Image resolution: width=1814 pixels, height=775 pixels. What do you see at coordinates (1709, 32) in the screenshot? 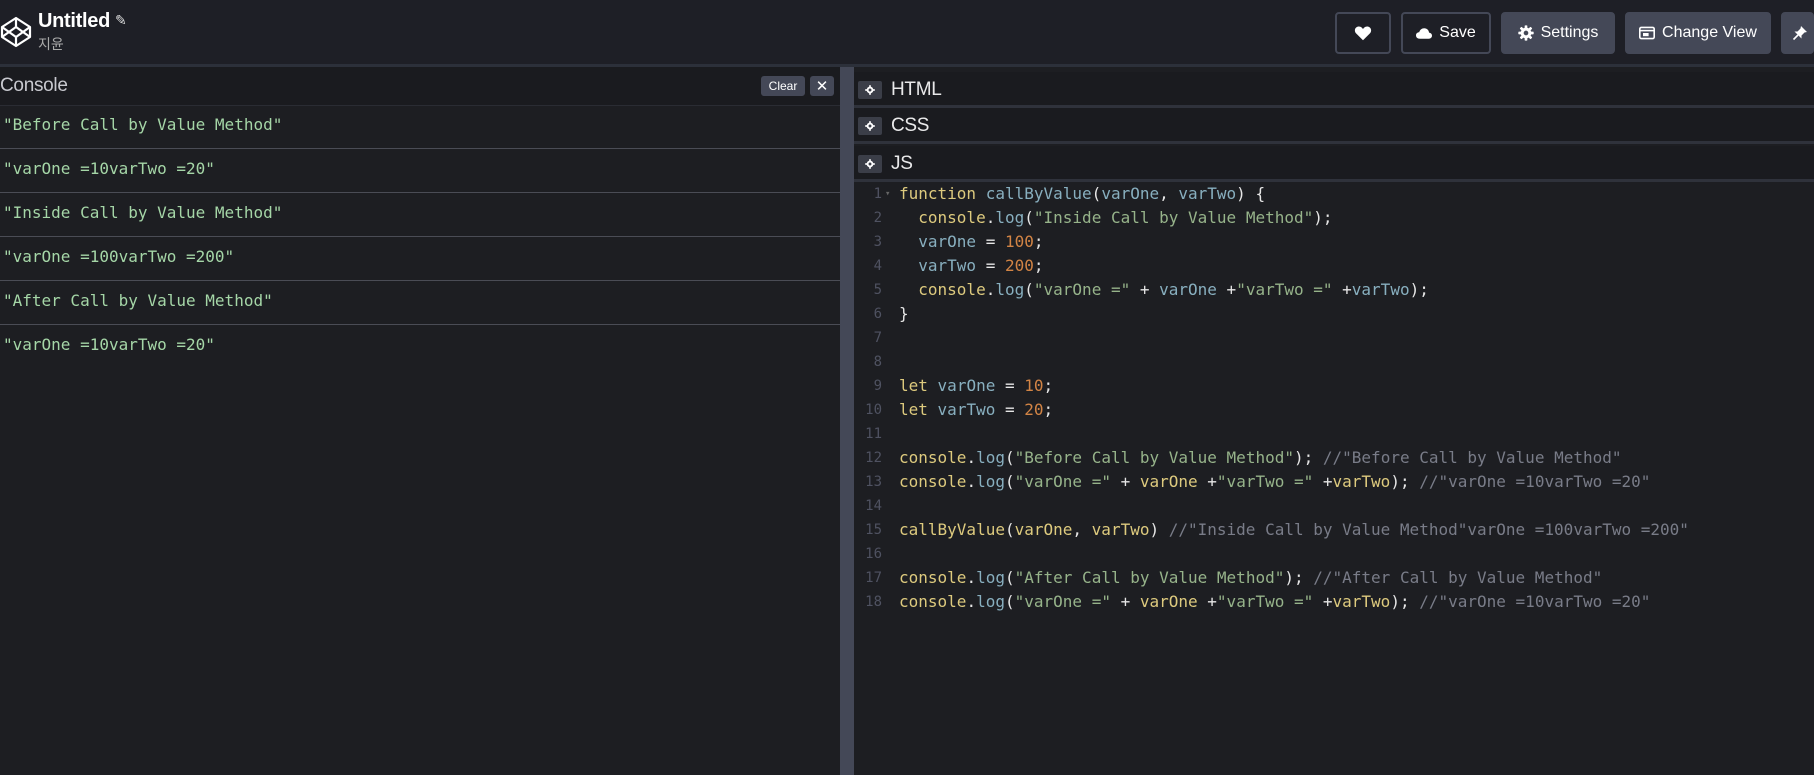
I see `change-view-label: Change View` at bounding box center [1709, 32].